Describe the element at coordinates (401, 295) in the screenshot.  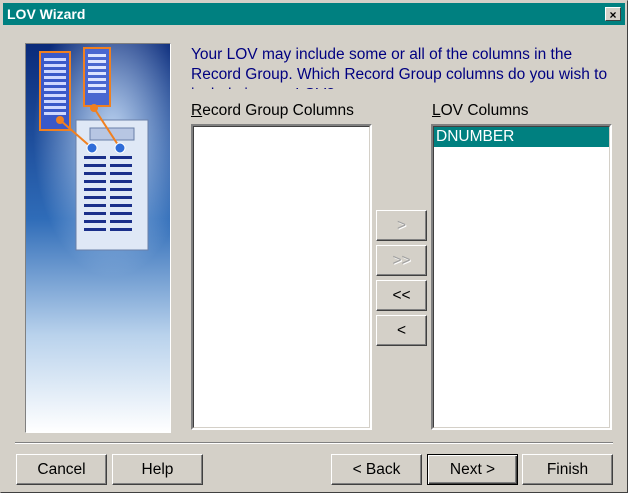
I see `remove-all-button: <<` at that location.